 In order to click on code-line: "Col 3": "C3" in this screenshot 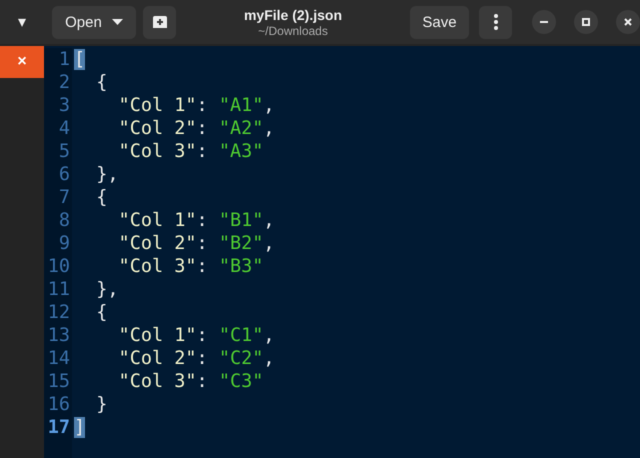, I will do `click(191, 381)`.